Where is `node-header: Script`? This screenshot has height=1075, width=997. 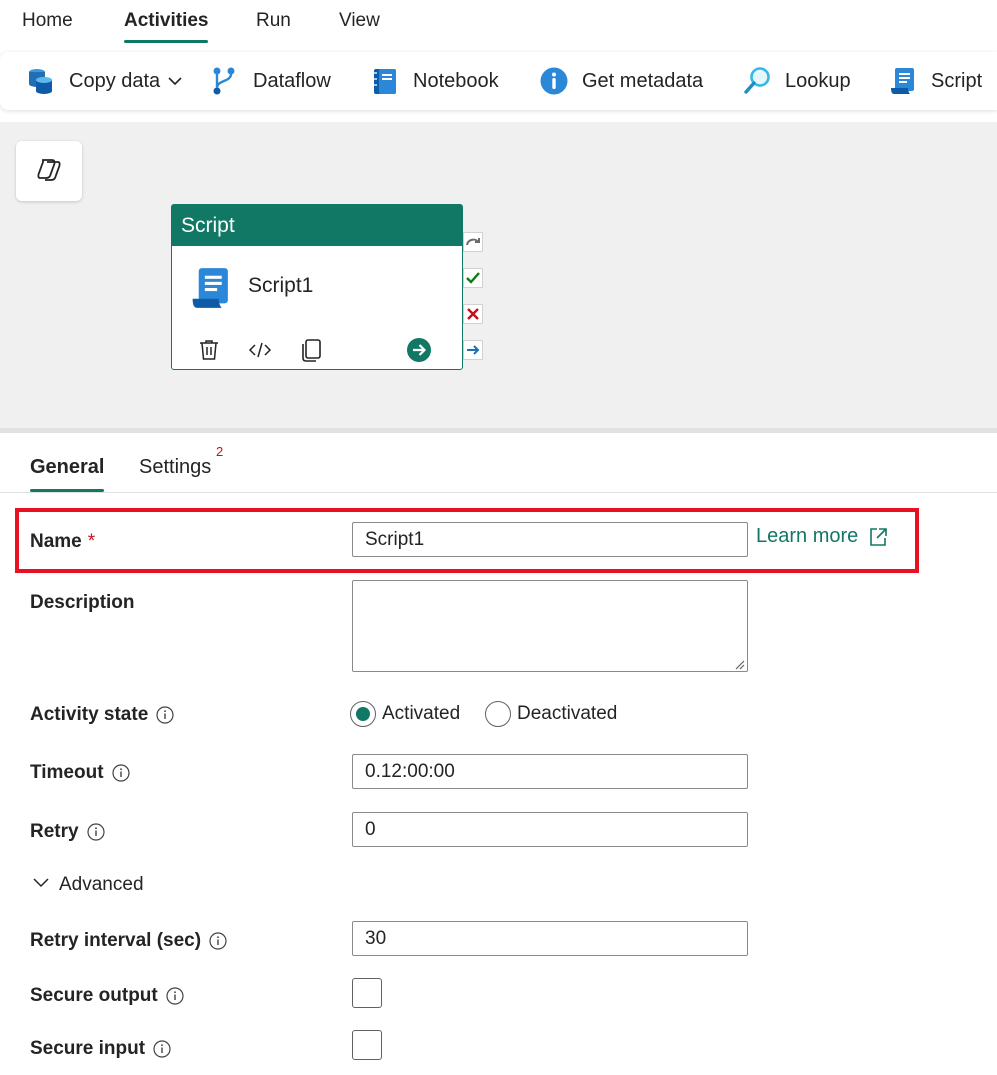
node-header: Script is located at coordinates (317, 225).